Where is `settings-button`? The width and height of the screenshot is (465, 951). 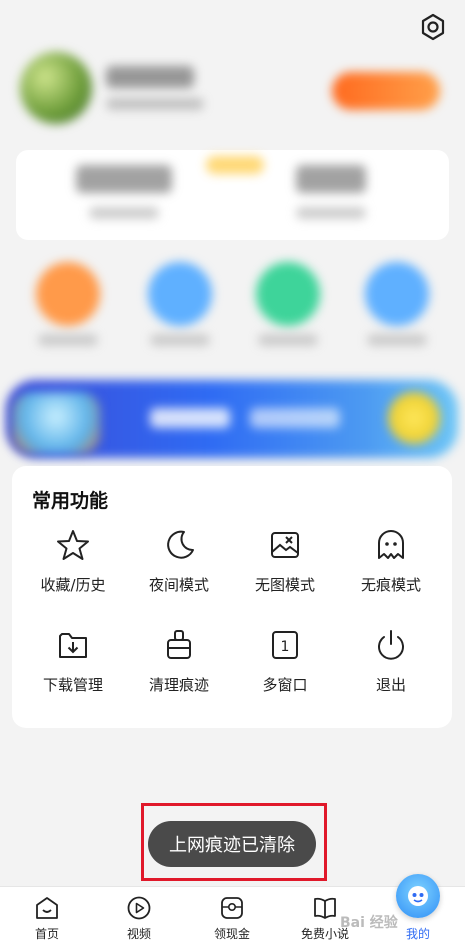 settings-button is located at coordinates (433, 27).